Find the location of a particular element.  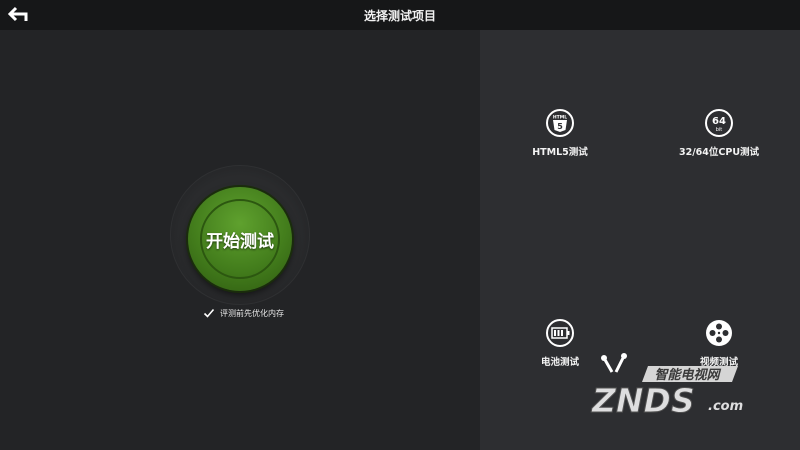

battery-icon is located at coordinates (560, 333).